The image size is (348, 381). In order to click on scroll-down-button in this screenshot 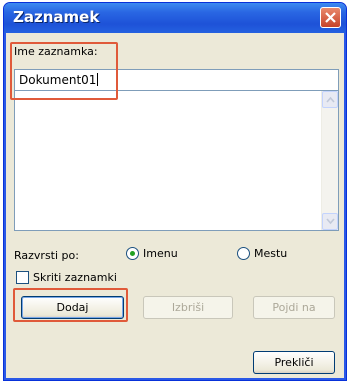, I will do `click(330, 221)`.